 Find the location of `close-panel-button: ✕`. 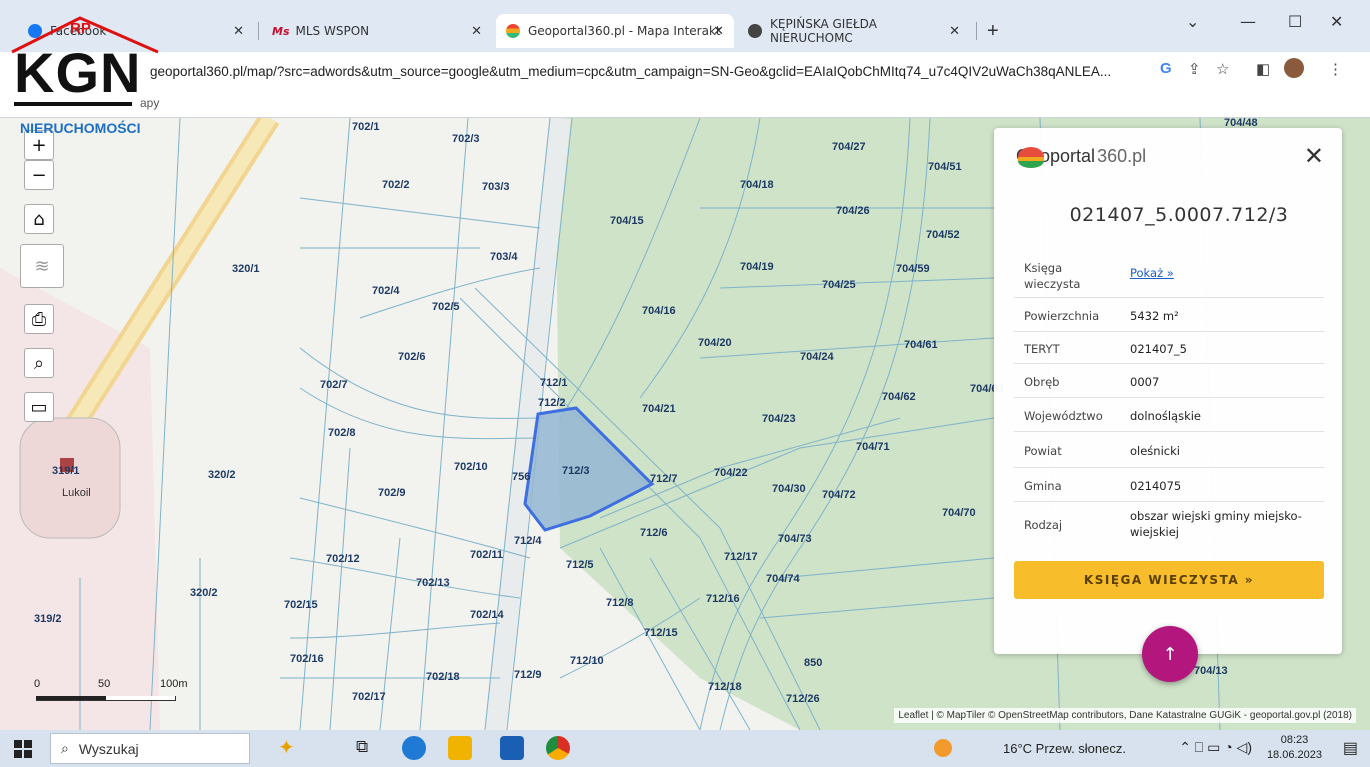

close-panel-button: ✕ is located at coordinates (1314, 156).